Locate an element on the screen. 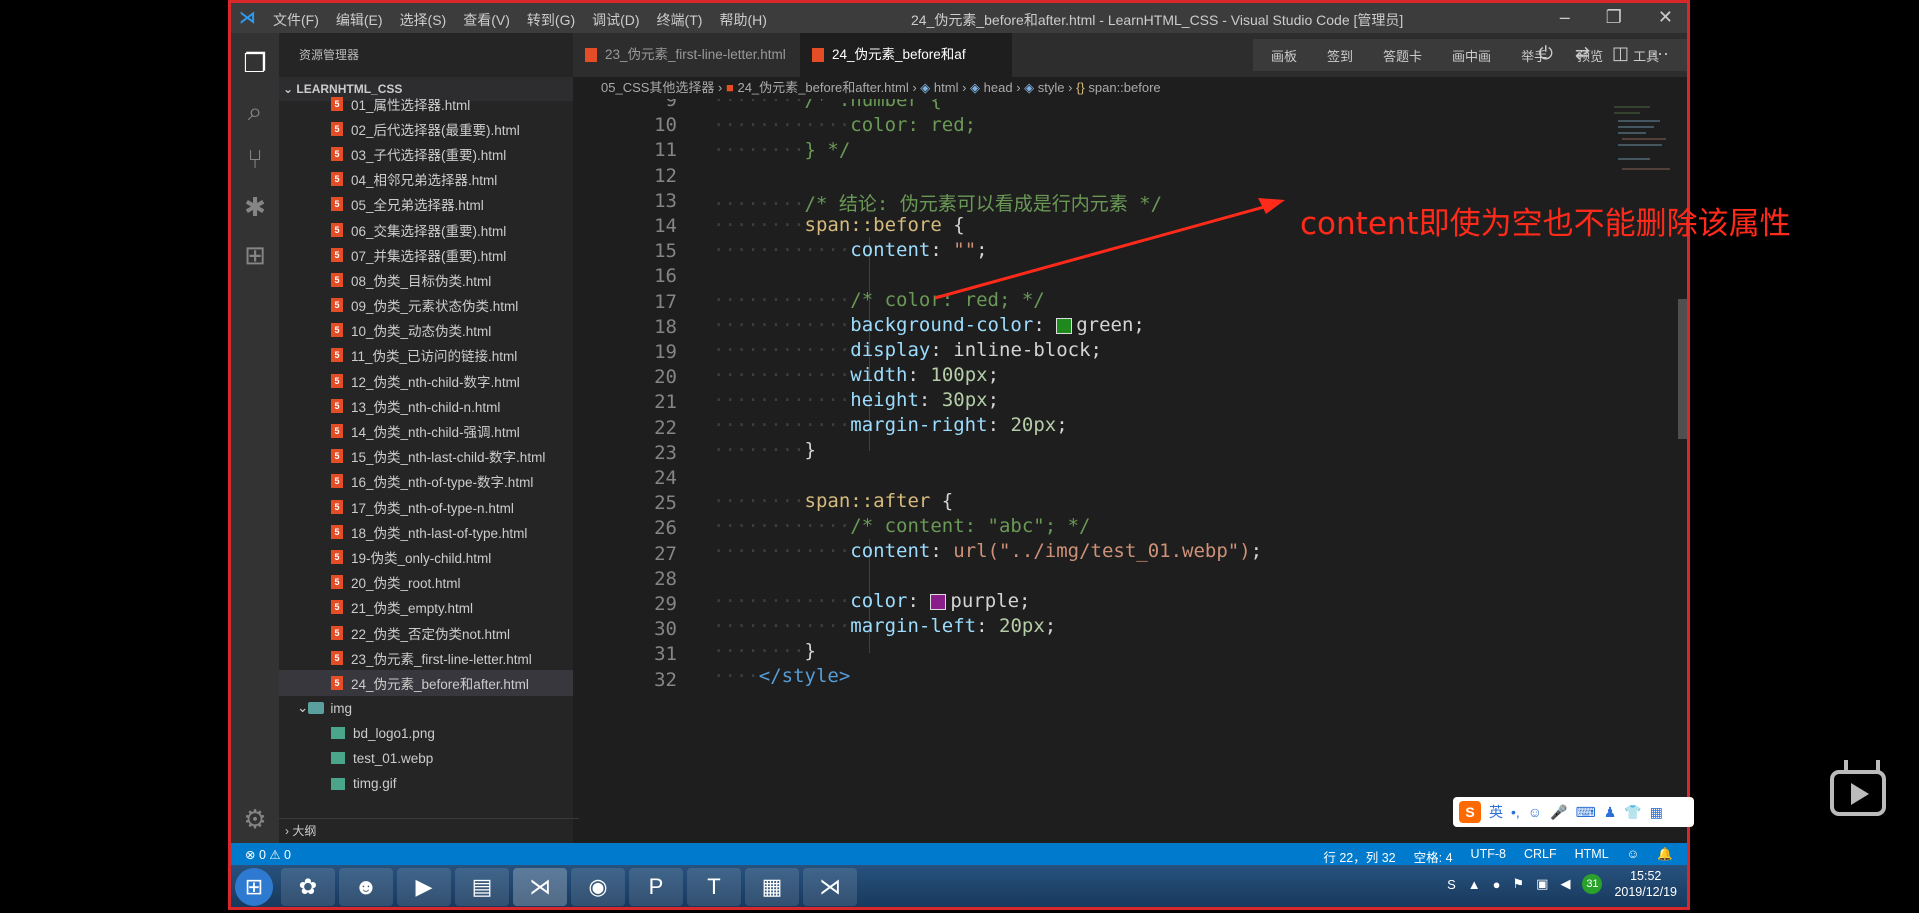 This screenshot has height=913, width=1919. file-item: 5 11_伪类_已访问的链接.html is located at coordinates (426, 355).